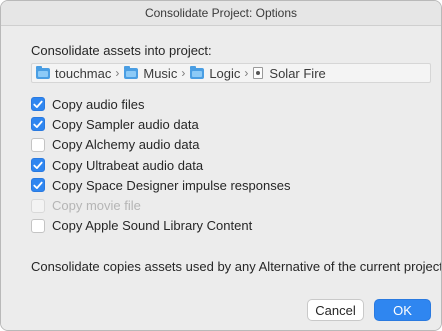 This screenshot has width=442, height=331. What do you see at coordinates (258, 73) in the screenshot?
I see `logic-project-icon` at bounding box center [258, 73].